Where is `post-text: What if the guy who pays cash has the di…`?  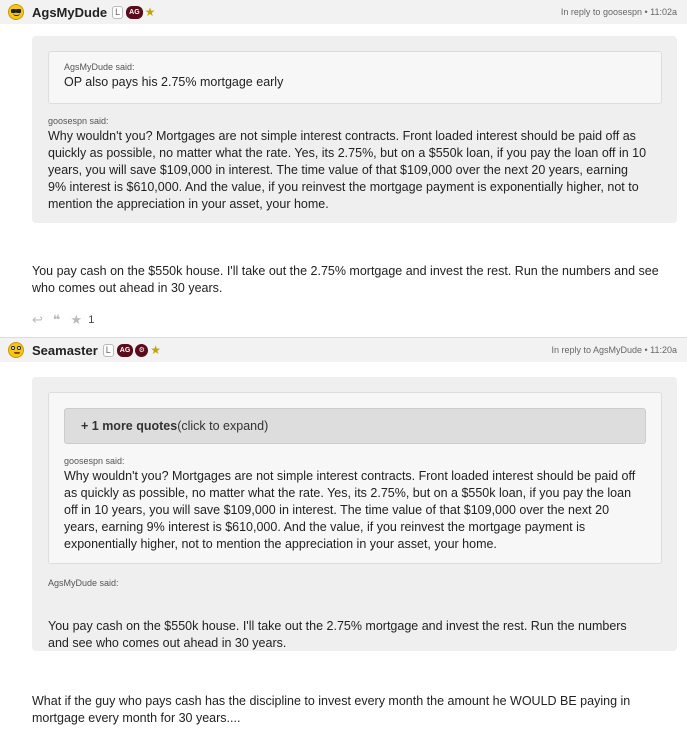
post-text: What if the guy who pays cash has the di… is located at coordinates (331, 709).